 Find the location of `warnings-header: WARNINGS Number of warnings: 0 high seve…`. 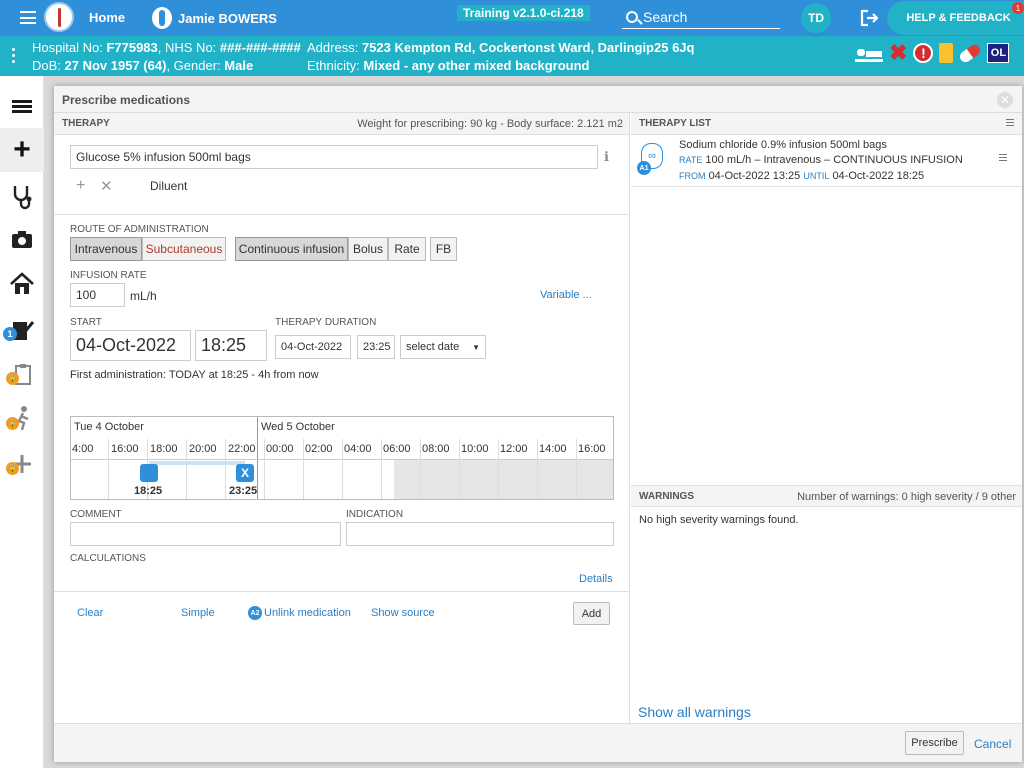

warnings-header: WARNINGS Number of warnings: 0 high seve… is located at coordinates (826, 496).